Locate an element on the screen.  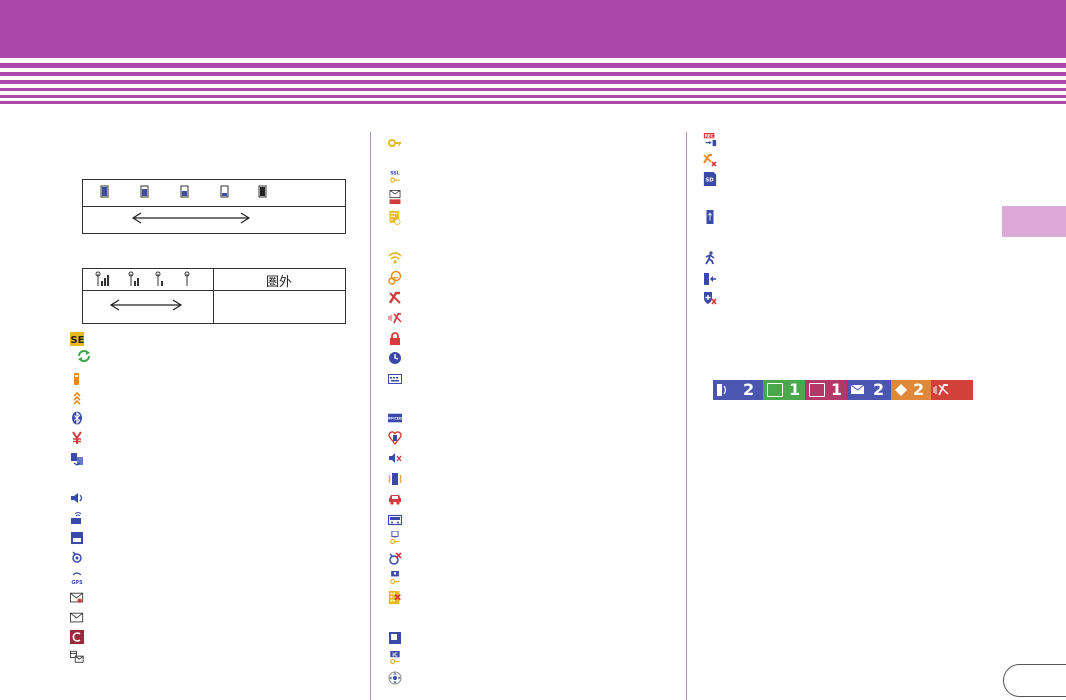
svg-text: REC is located at coordinates (709, 135).